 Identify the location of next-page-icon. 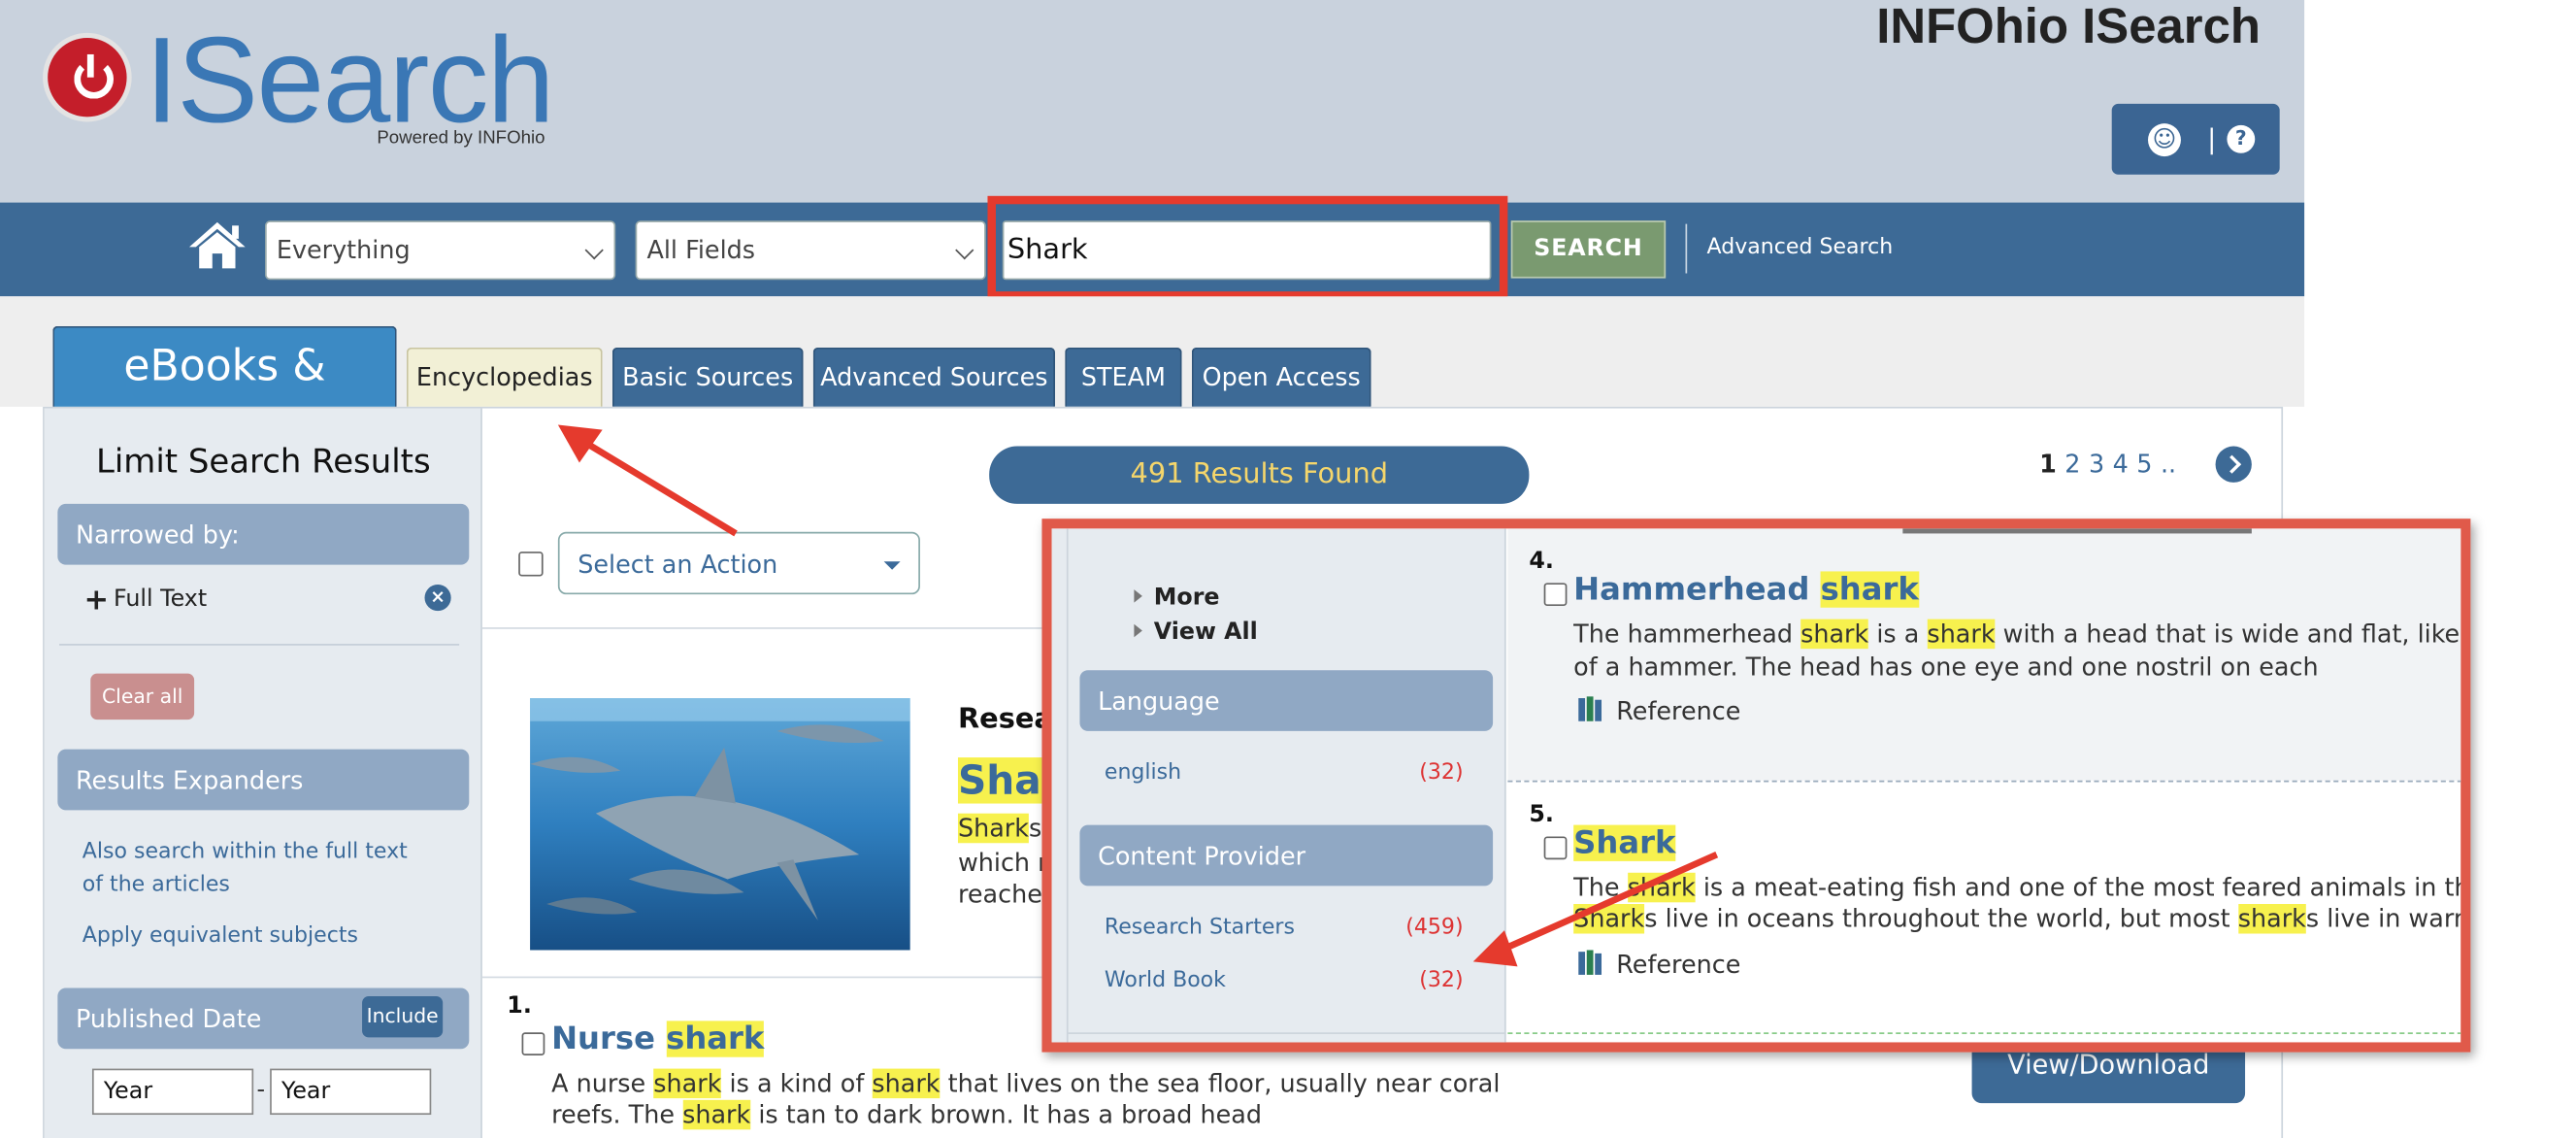
(2233, 464).